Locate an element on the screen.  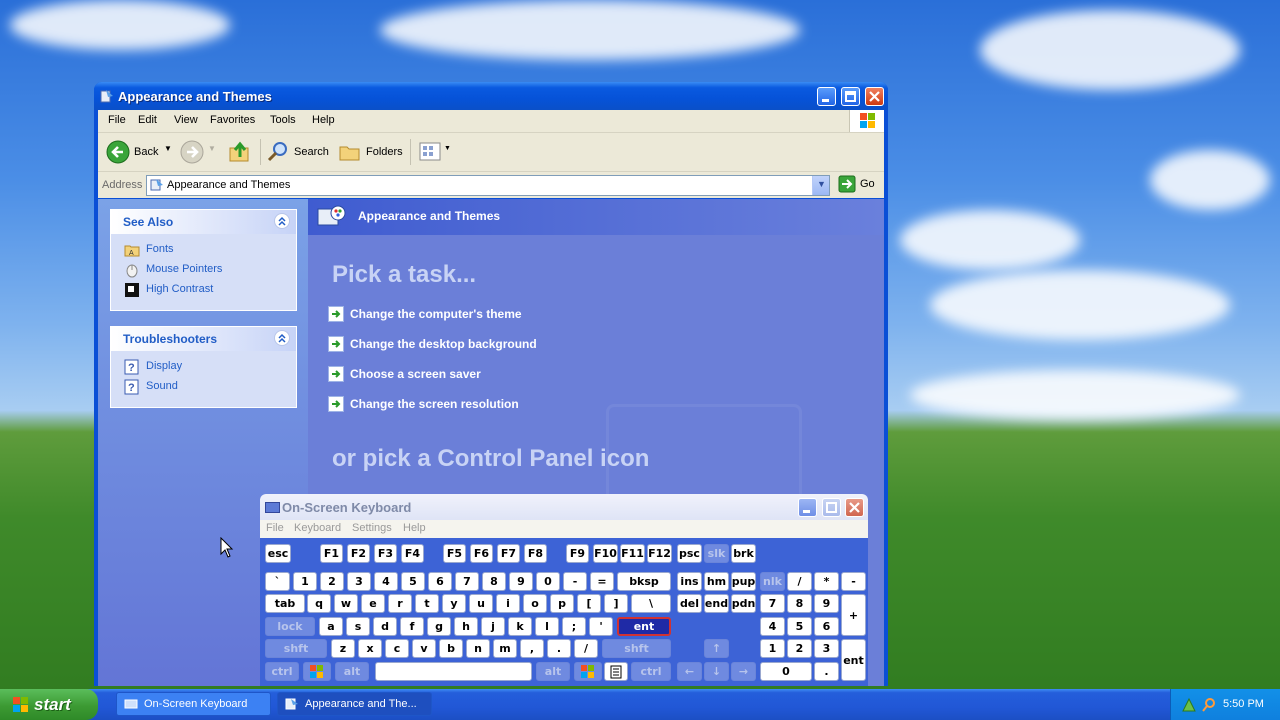
key-h: h is located at coordinates (466, 626).